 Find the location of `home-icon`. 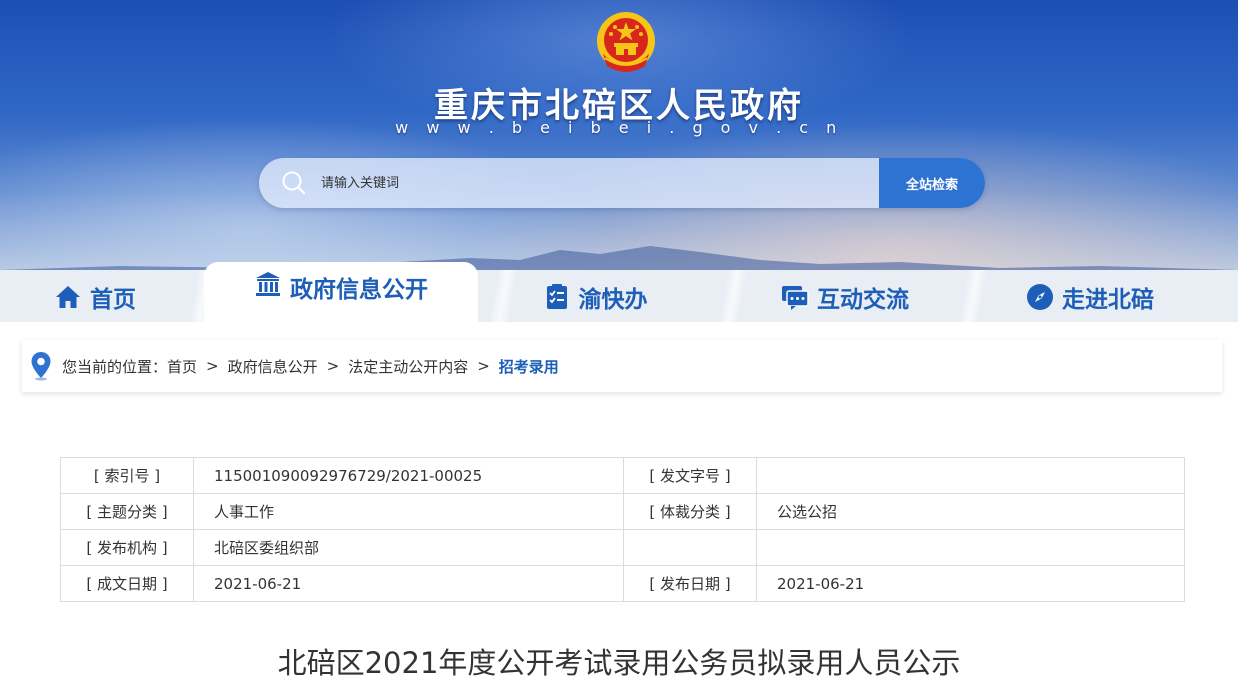

home-icon is located at coordinates (68, 297).